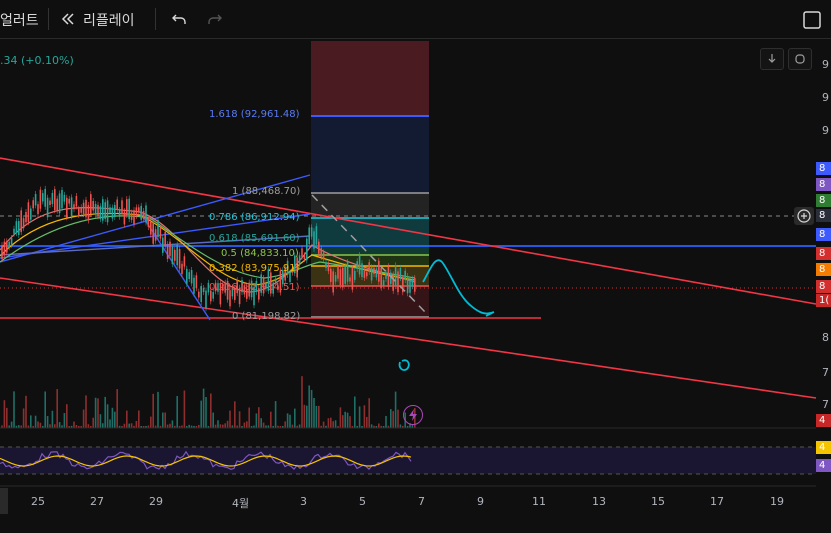 This screenshot has width=831, height=533. What do you see at coordinates (413, 415) in the screenshot?
I see `lightning-icon` at bounding box center [413, 415].